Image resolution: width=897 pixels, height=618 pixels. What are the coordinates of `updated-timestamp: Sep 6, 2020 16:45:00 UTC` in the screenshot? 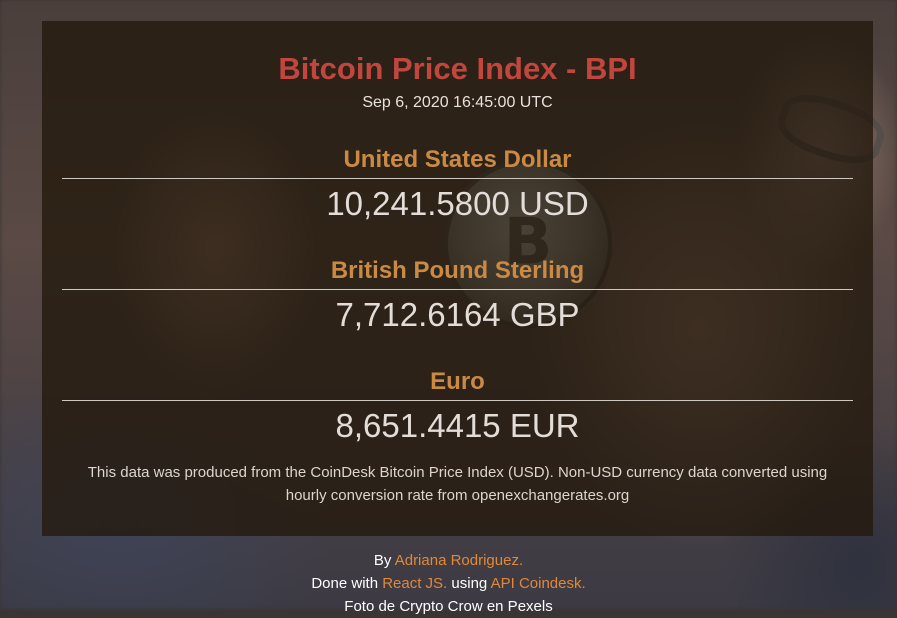 It's located at (457, 102).